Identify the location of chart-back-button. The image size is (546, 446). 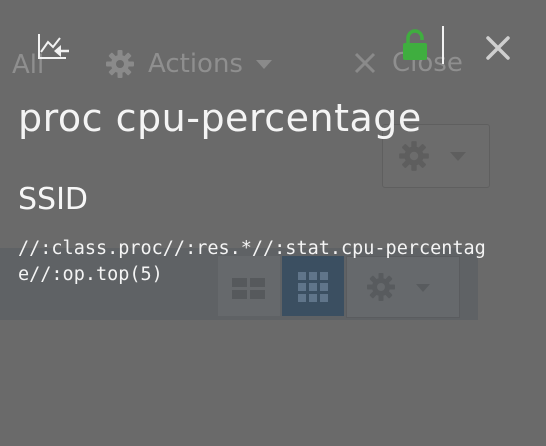
(54, 47).